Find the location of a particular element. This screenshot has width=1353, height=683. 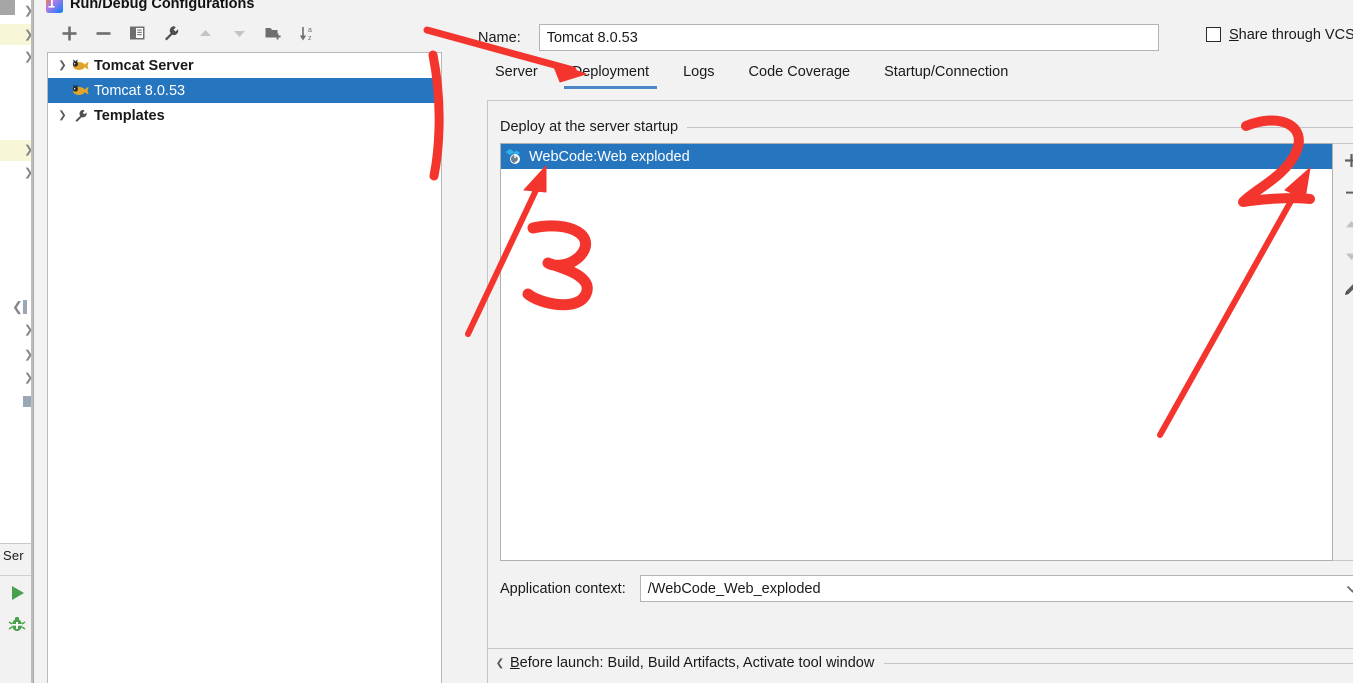

ide-bg-row is located at coordinates (16, 128).